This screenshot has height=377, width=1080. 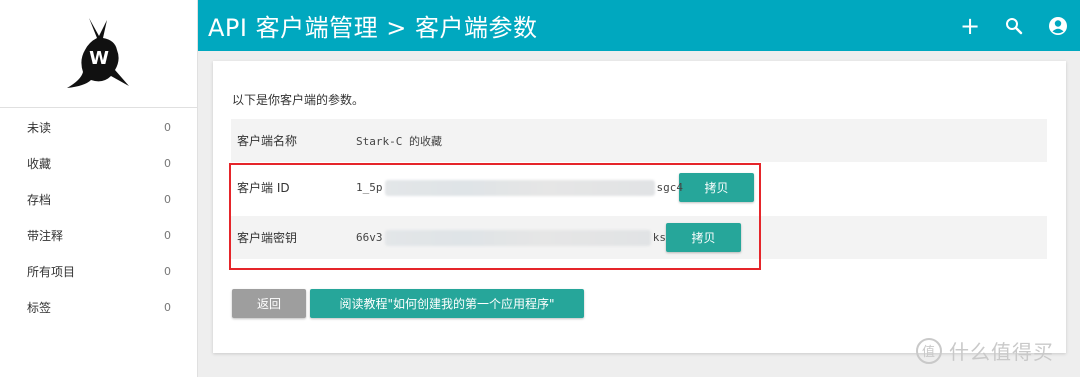 What do you see at coordinates (267, 141) in the screenshot?
I see `client-name-label: 客户端名称` at bounding box center [267, 141].